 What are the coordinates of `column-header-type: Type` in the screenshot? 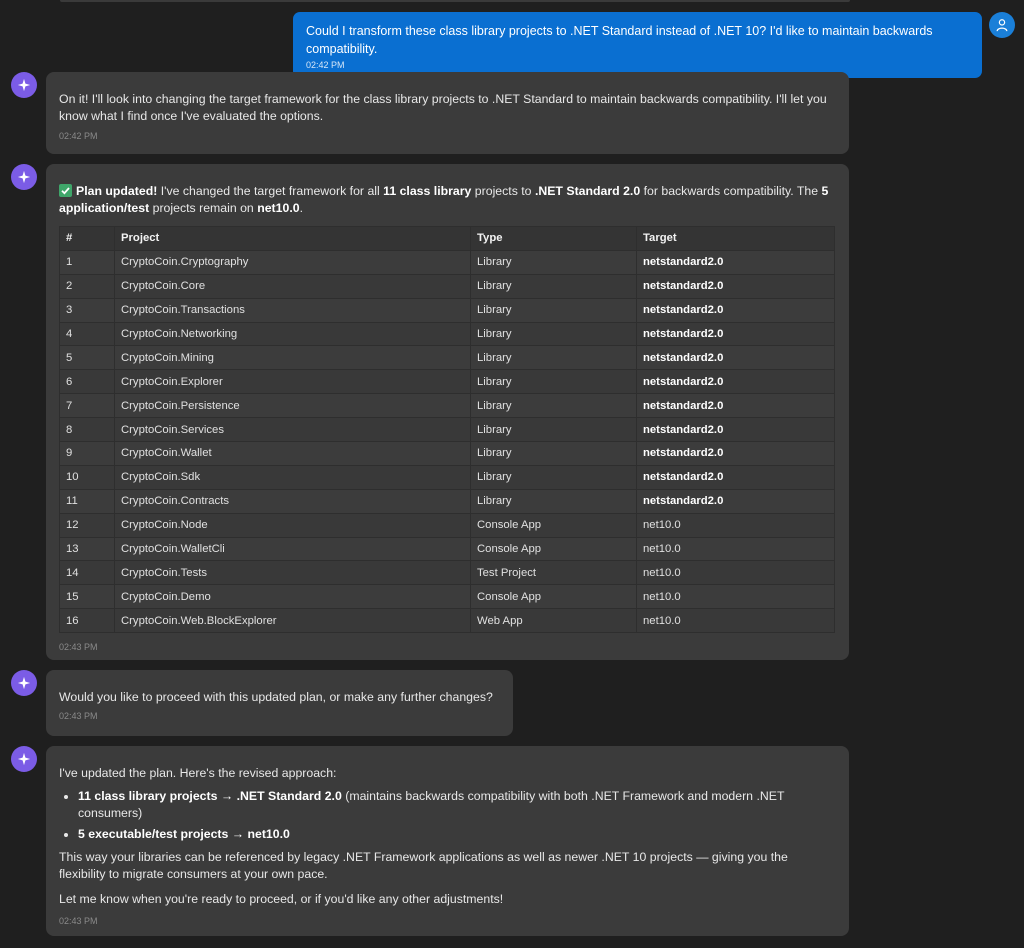 It's located at (553, 238).